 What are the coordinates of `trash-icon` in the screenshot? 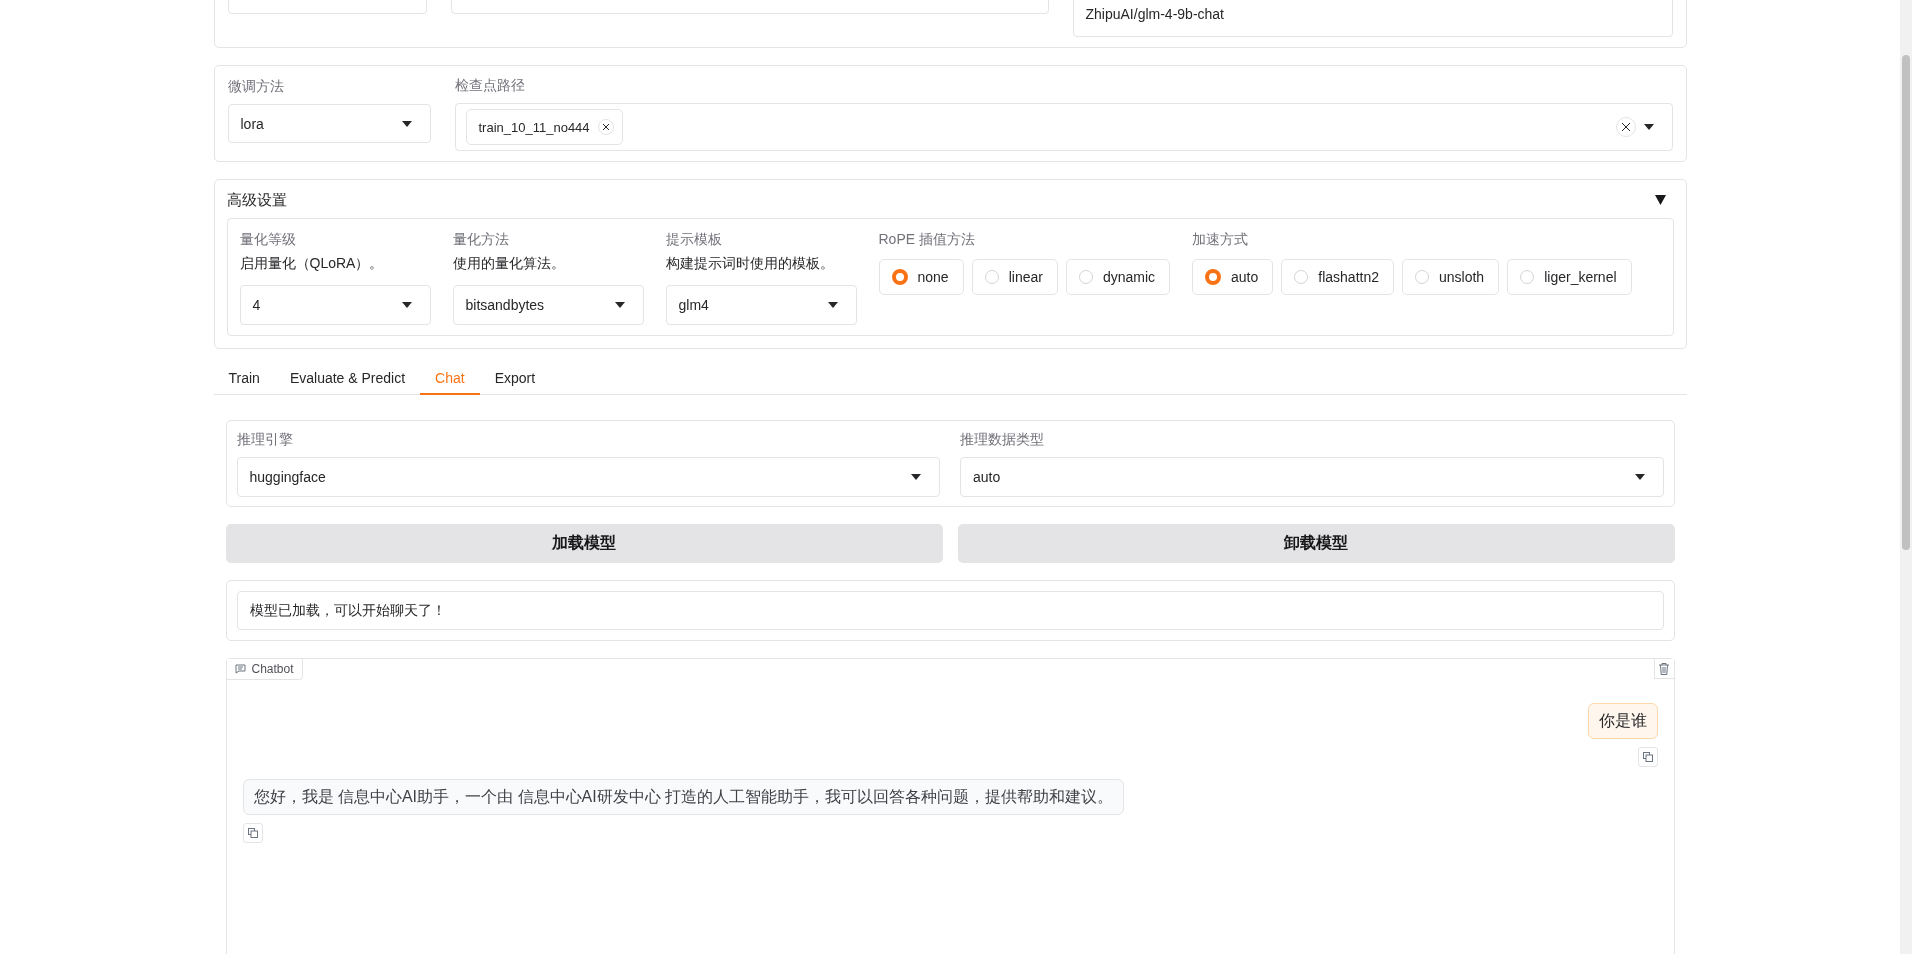 It's located at (1664, 668).